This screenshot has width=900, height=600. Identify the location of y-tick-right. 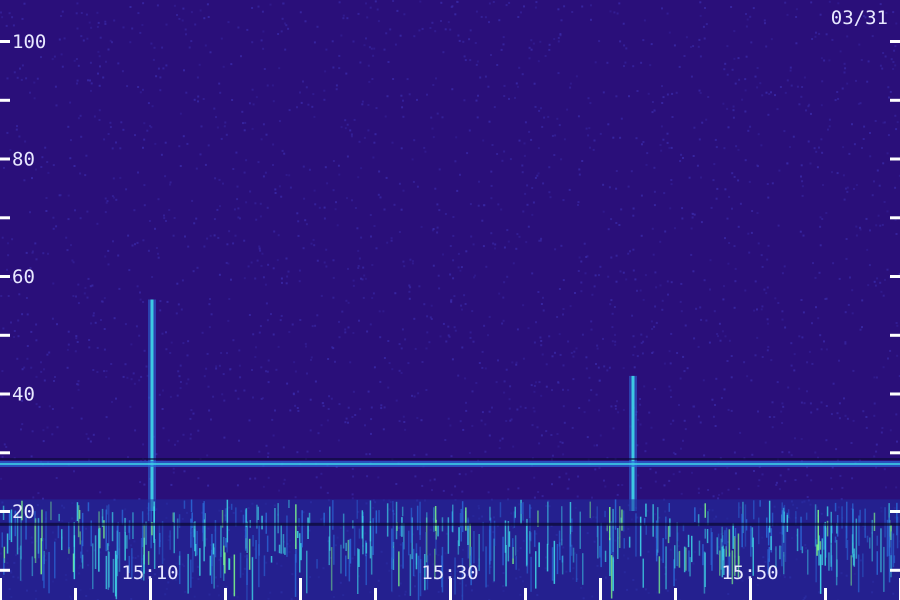
(895, 218).